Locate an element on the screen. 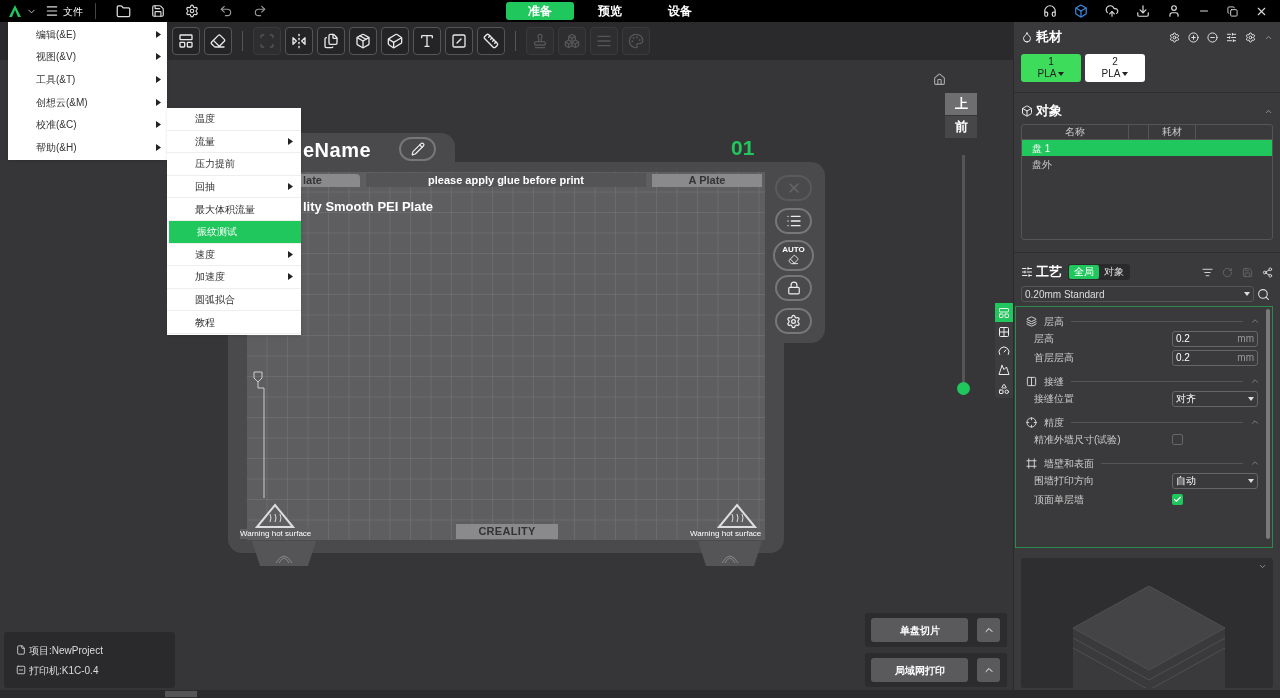 This screenshot has height=698, width=1280. menu-item: 视图(&V) is located at coordinates (87, 57).